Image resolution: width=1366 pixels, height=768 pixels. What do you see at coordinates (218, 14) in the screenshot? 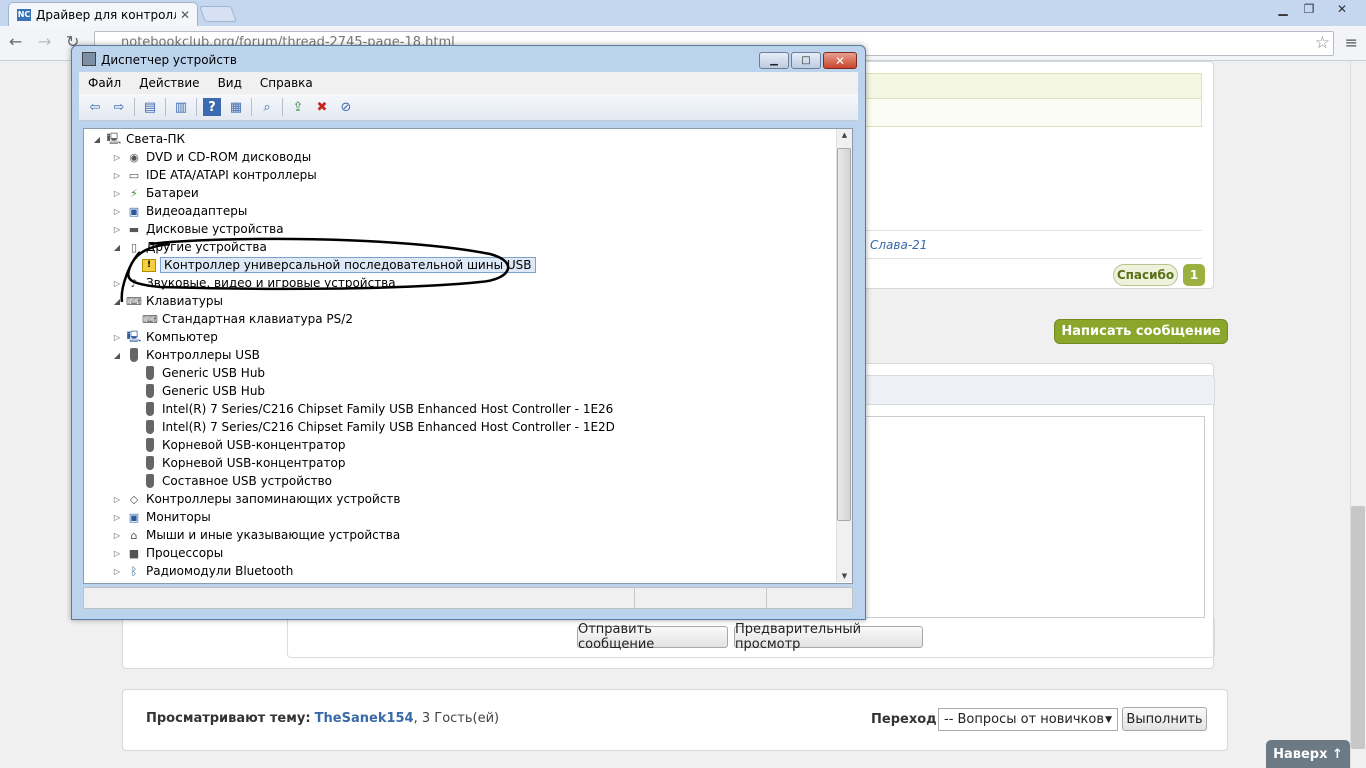
I see `new-tab-button` at bounding box center [218, 14].